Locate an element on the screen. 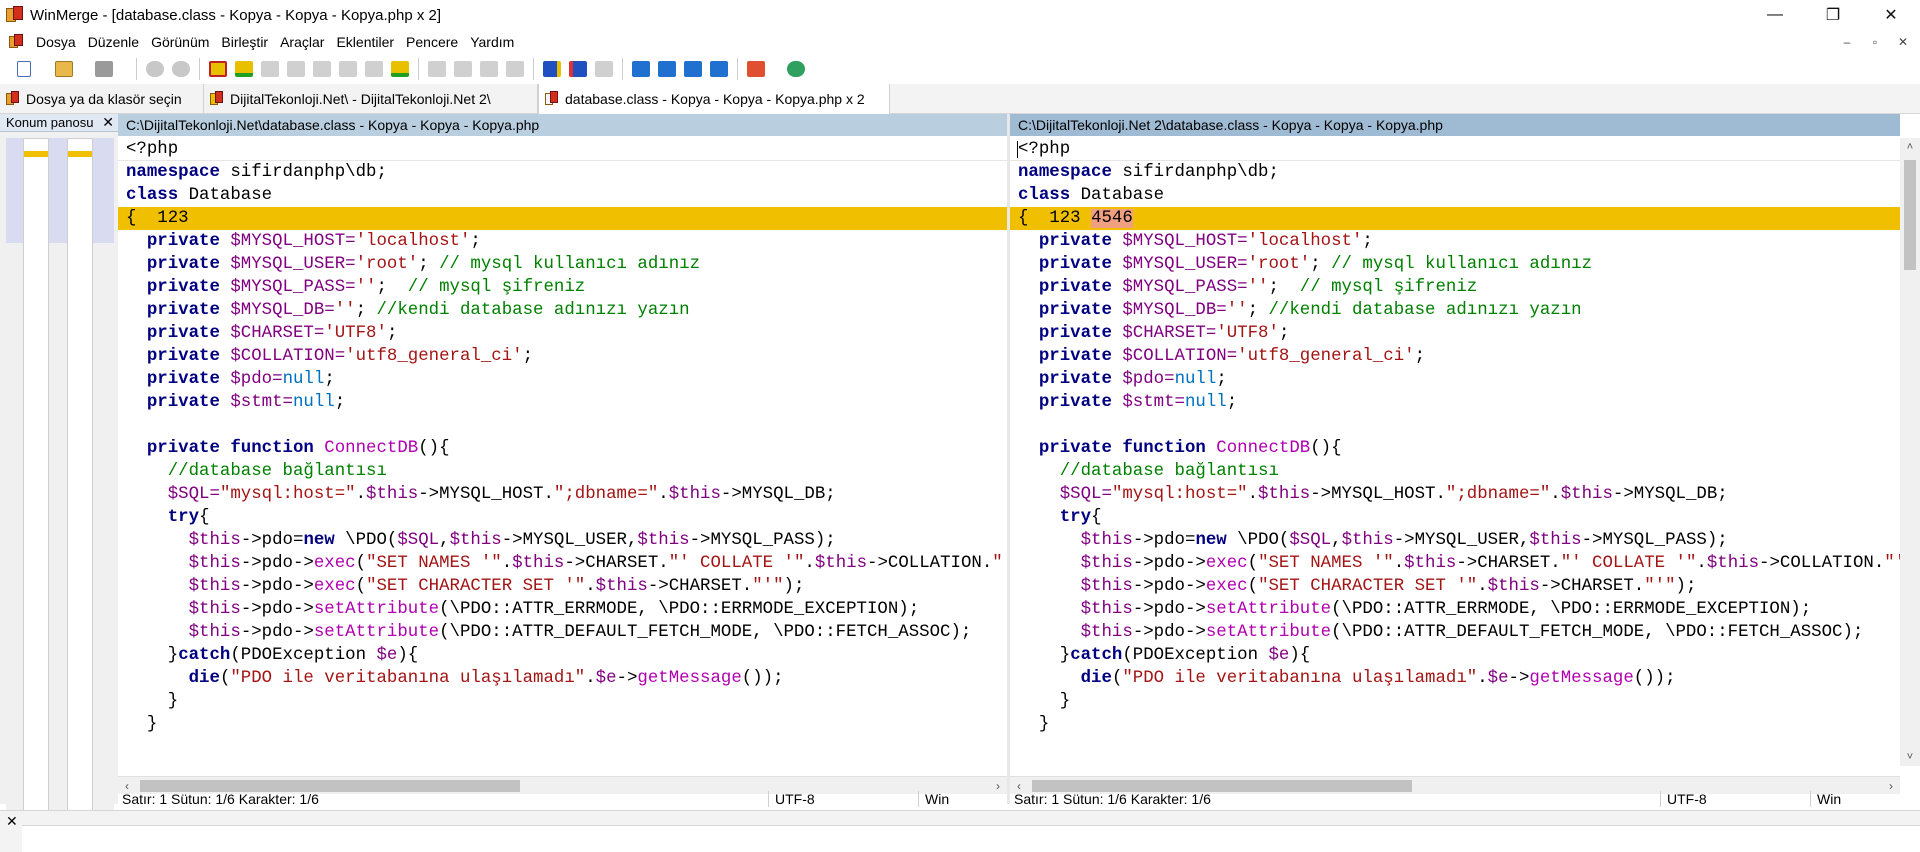  save-dropdown-icon is located at coordinates (124, 69).